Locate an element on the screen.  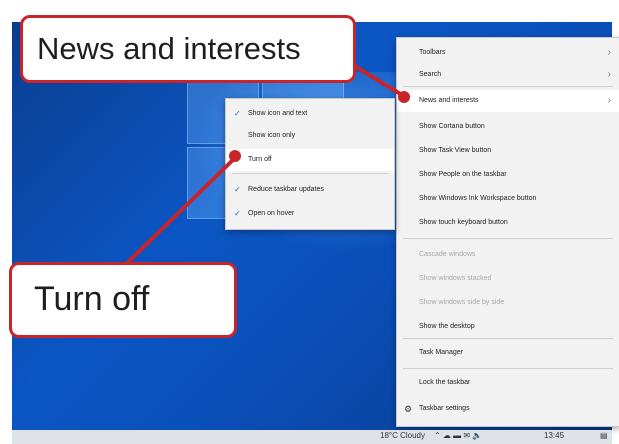
callout-text: News and interests is located at coordinates (169, 48).